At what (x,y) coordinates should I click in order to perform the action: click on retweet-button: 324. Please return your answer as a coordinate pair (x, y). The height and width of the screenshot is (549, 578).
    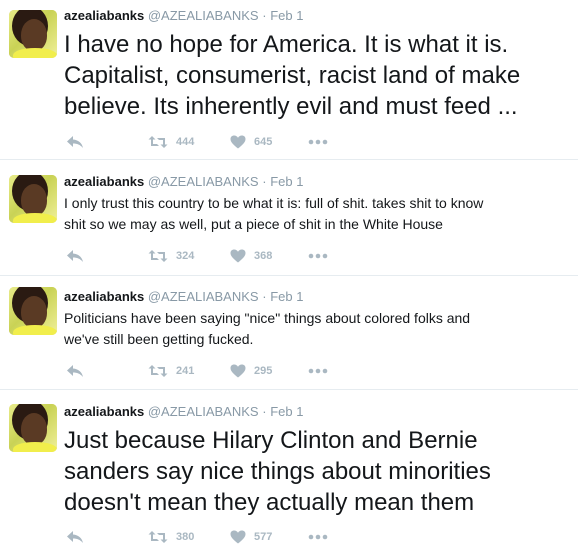
    Looking at the image, I should click on (171, 256).